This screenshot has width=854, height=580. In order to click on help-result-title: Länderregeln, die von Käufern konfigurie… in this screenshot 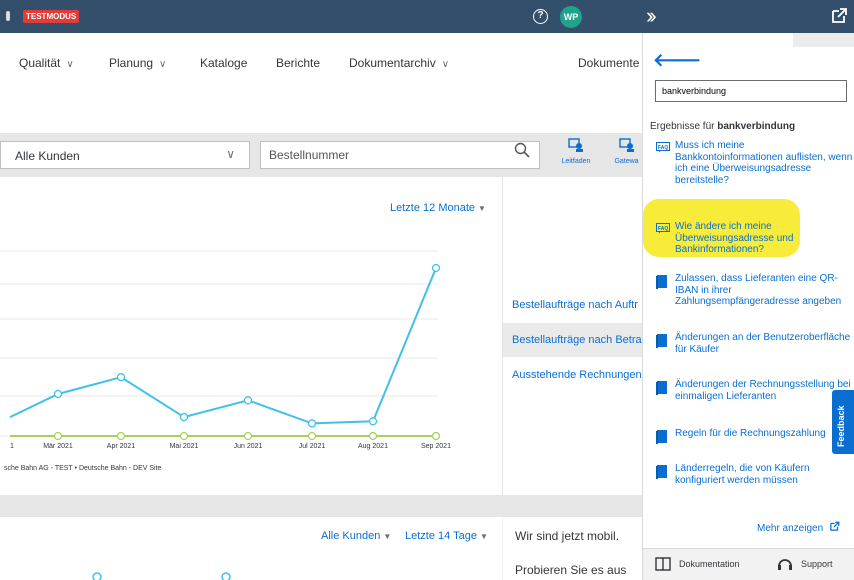, I will do `click(742, 474)`.